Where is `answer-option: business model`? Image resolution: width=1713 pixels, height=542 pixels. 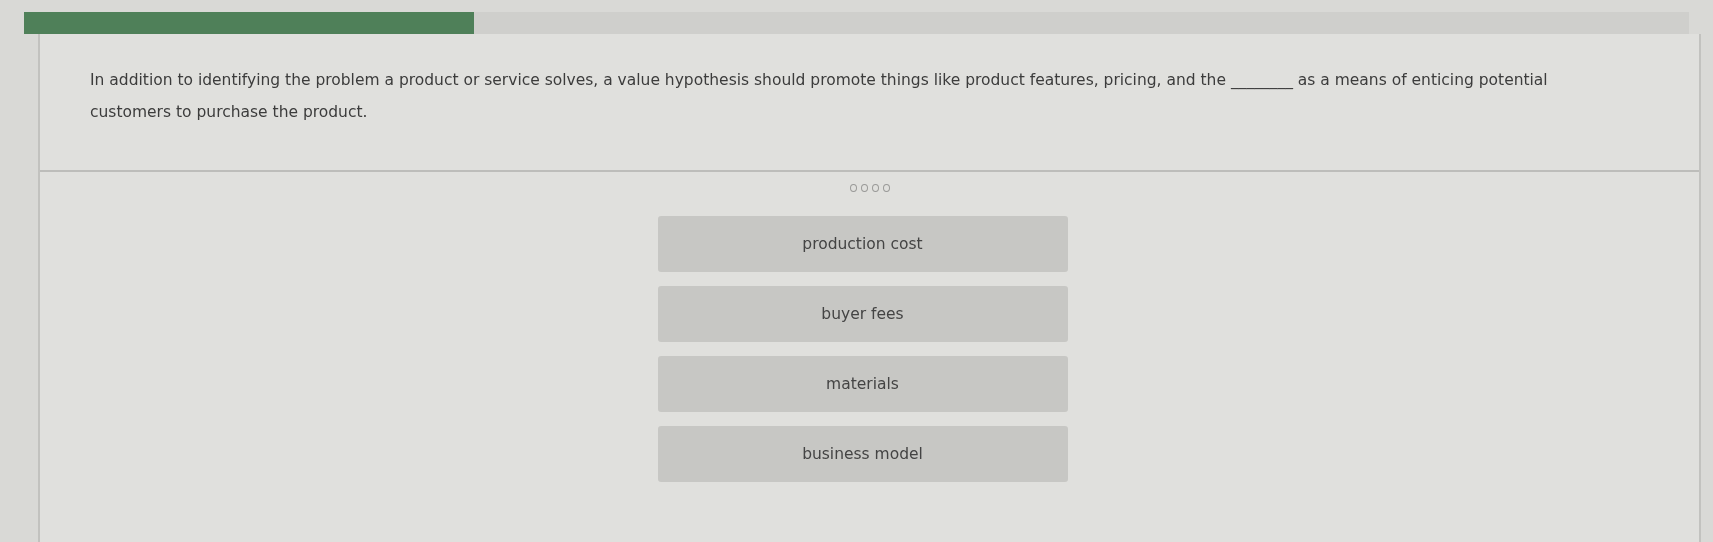
answer-option: business model is located at coordinates (862, 454).